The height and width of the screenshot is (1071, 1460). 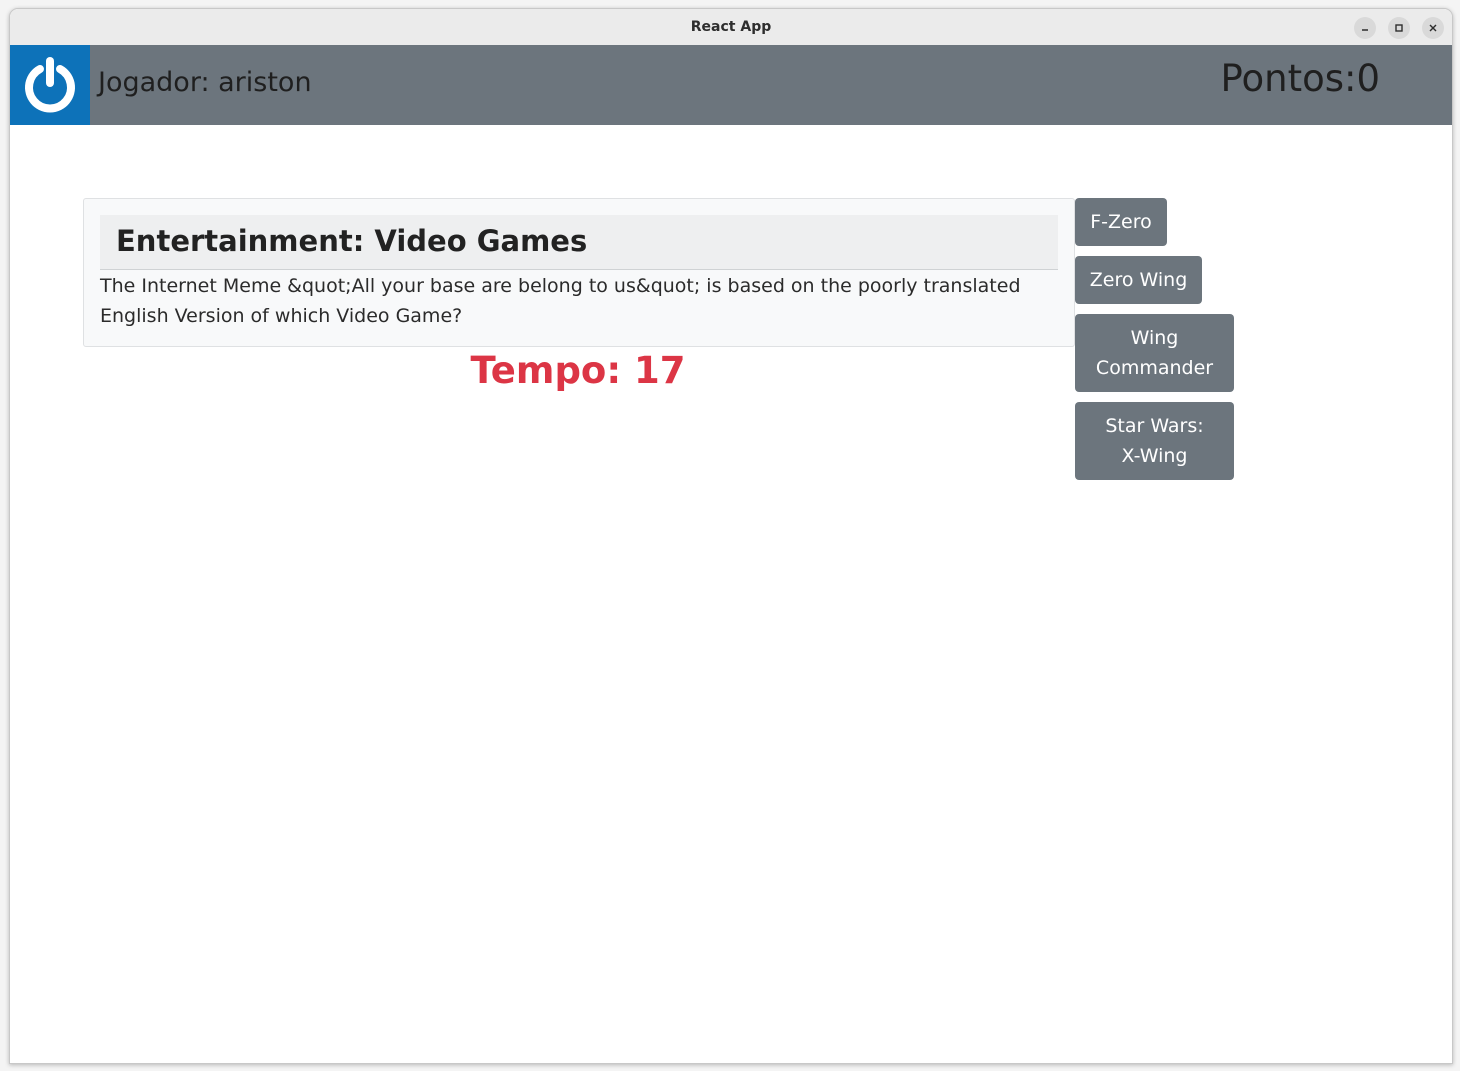 What do you see at coordinates (1138, 280) in the screenshot?
I see `answer-button-zero-wing: Zero Wing` at bounding box center [1138, 280].